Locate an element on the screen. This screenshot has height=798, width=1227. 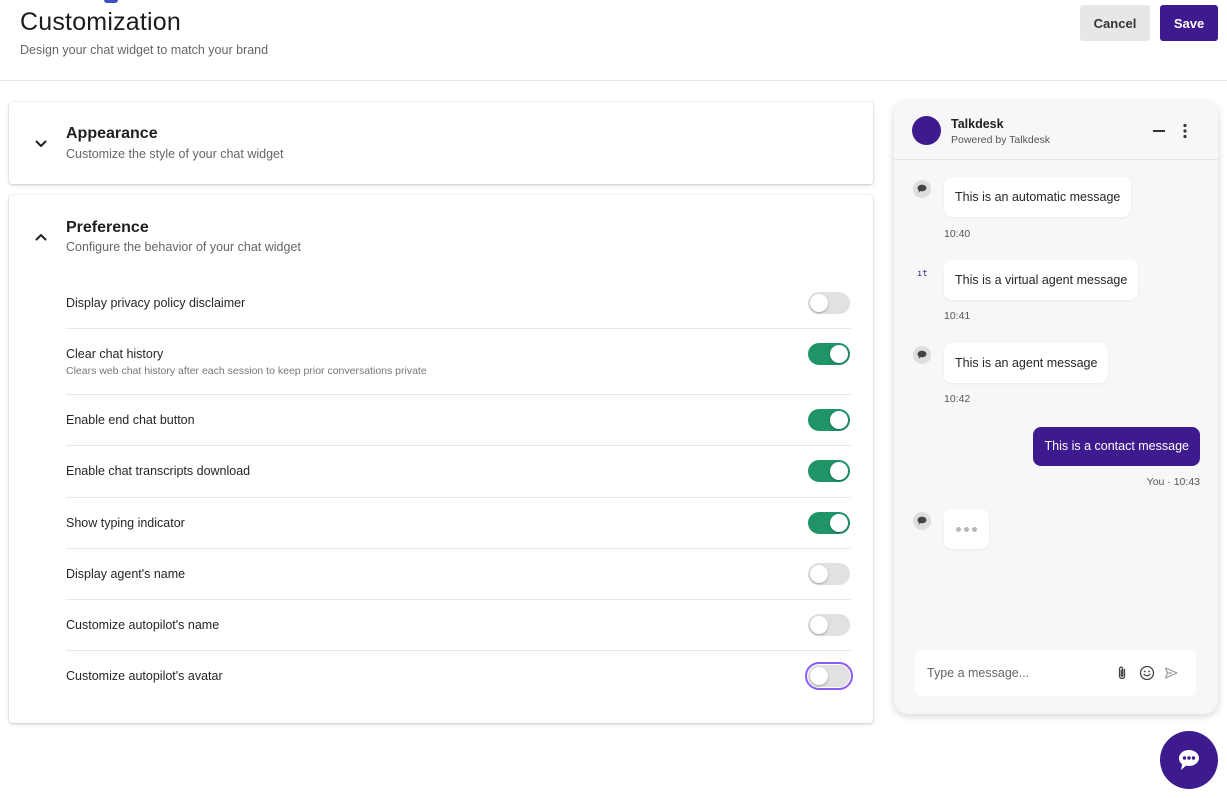
message-input is located at coordinates (1022, 673).